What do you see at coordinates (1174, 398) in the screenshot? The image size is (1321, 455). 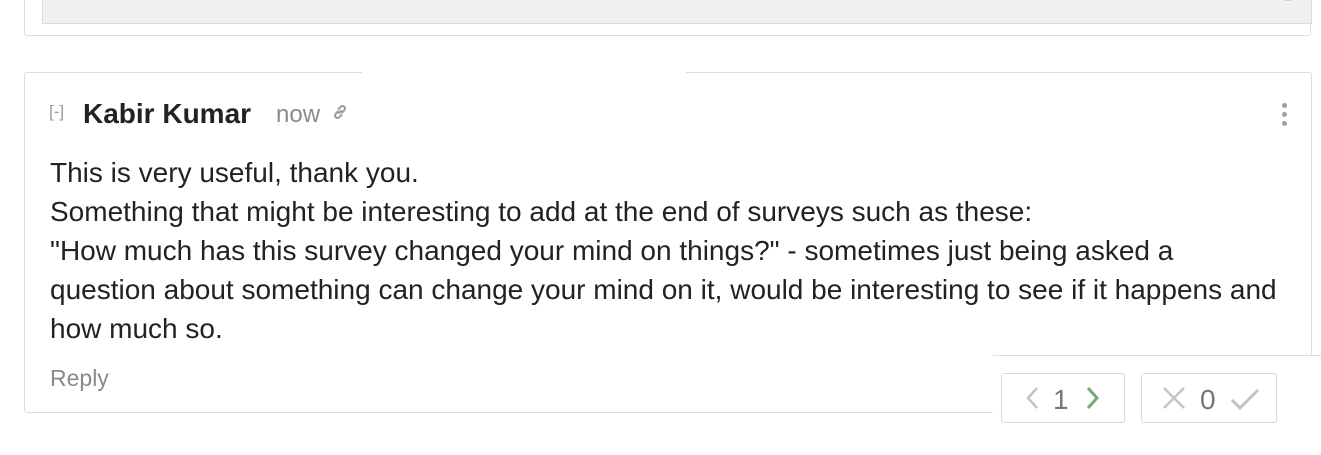 I see `cross-icon` at bounding box center [1174, 398].